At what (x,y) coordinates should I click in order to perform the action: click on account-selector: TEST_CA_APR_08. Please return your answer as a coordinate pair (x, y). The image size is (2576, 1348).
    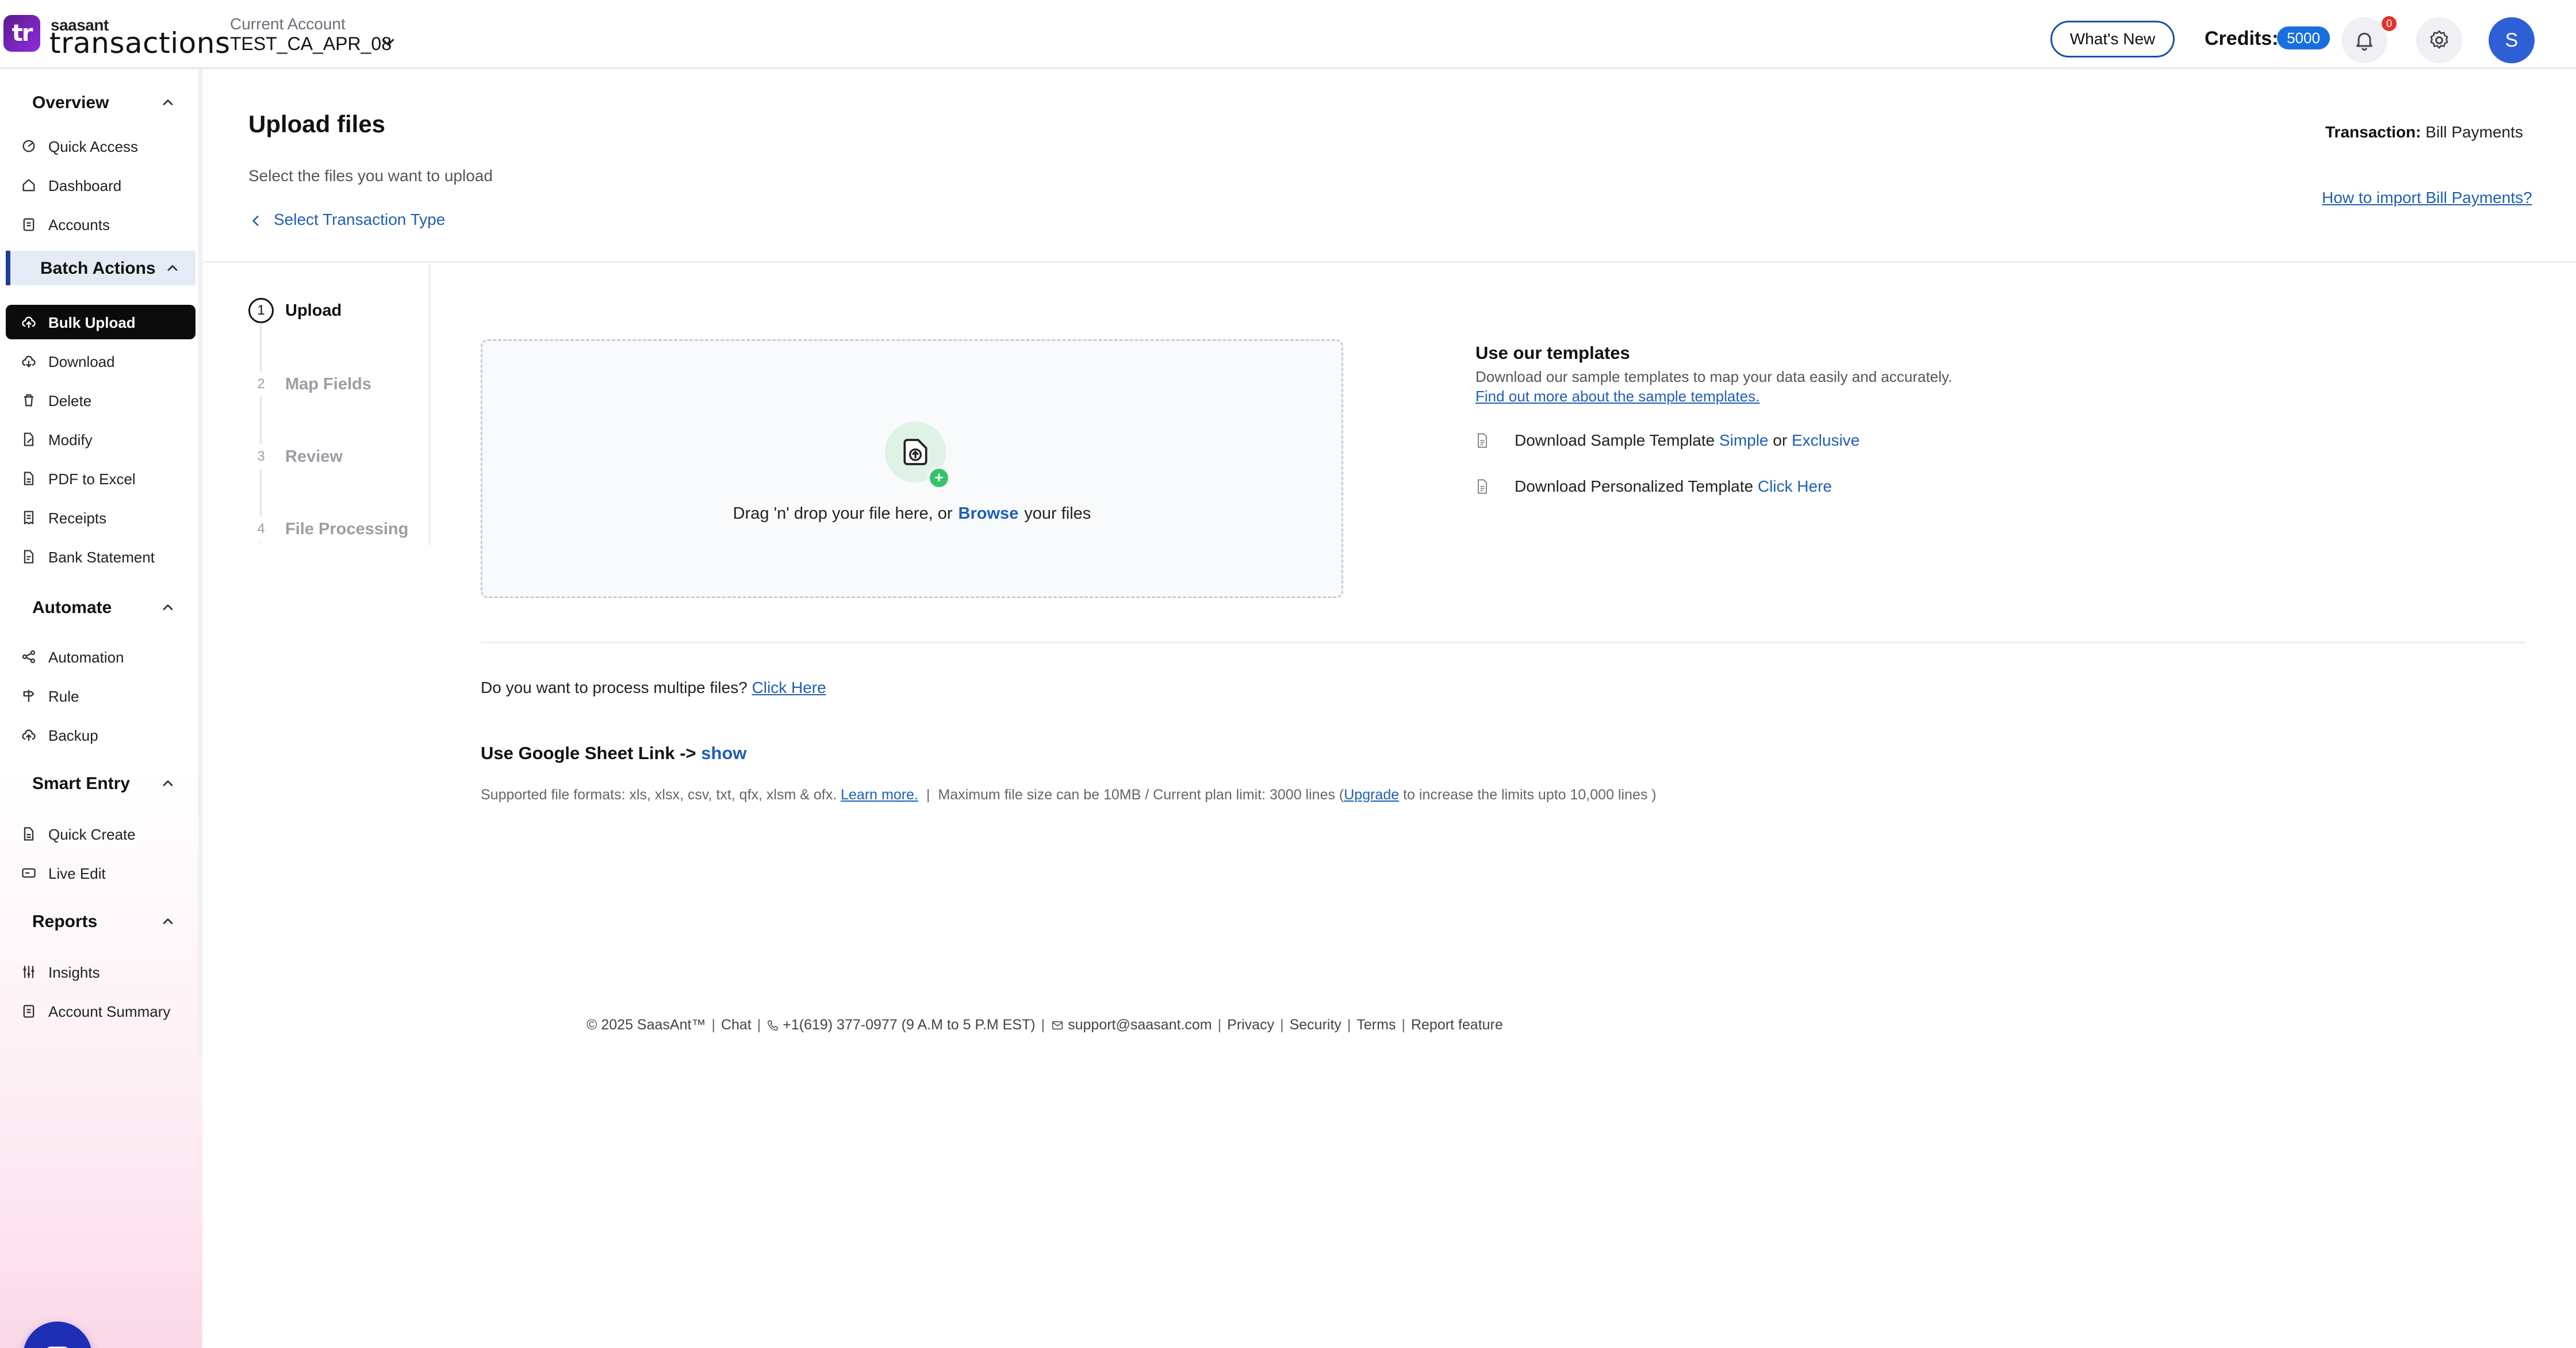
    Looking at the image, I should click on (311, 44).